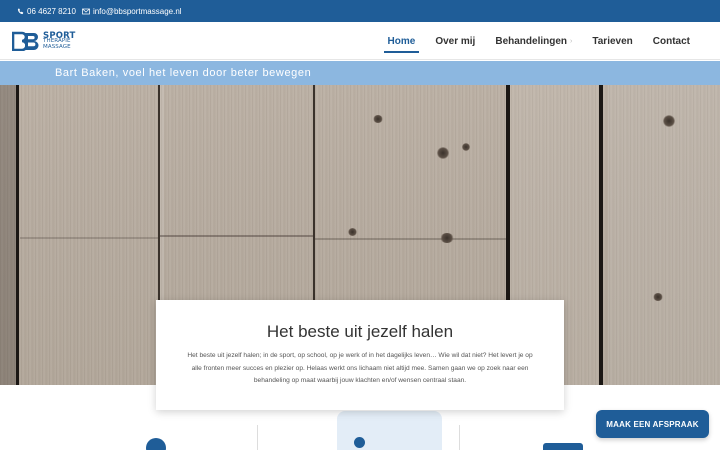  Describe the element at coordinates (360, 11) in the screenshot. I see `contact-bar: 06 4627 8210 info@bbsportmassage.nl` at that location.